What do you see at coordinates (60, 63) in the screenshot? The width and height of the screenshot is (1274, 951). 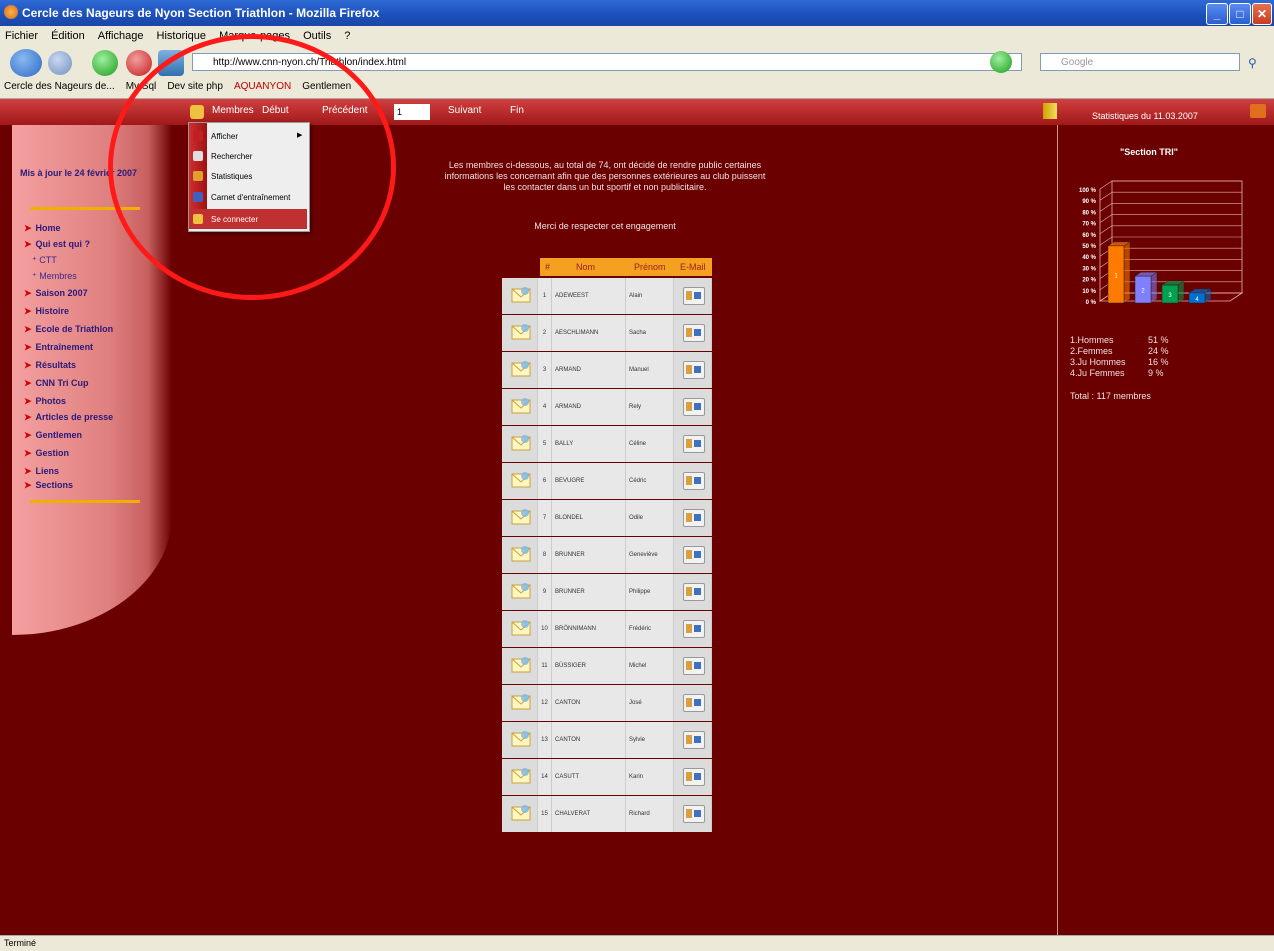 I see `forward-button` at bounding box center [60, 63].